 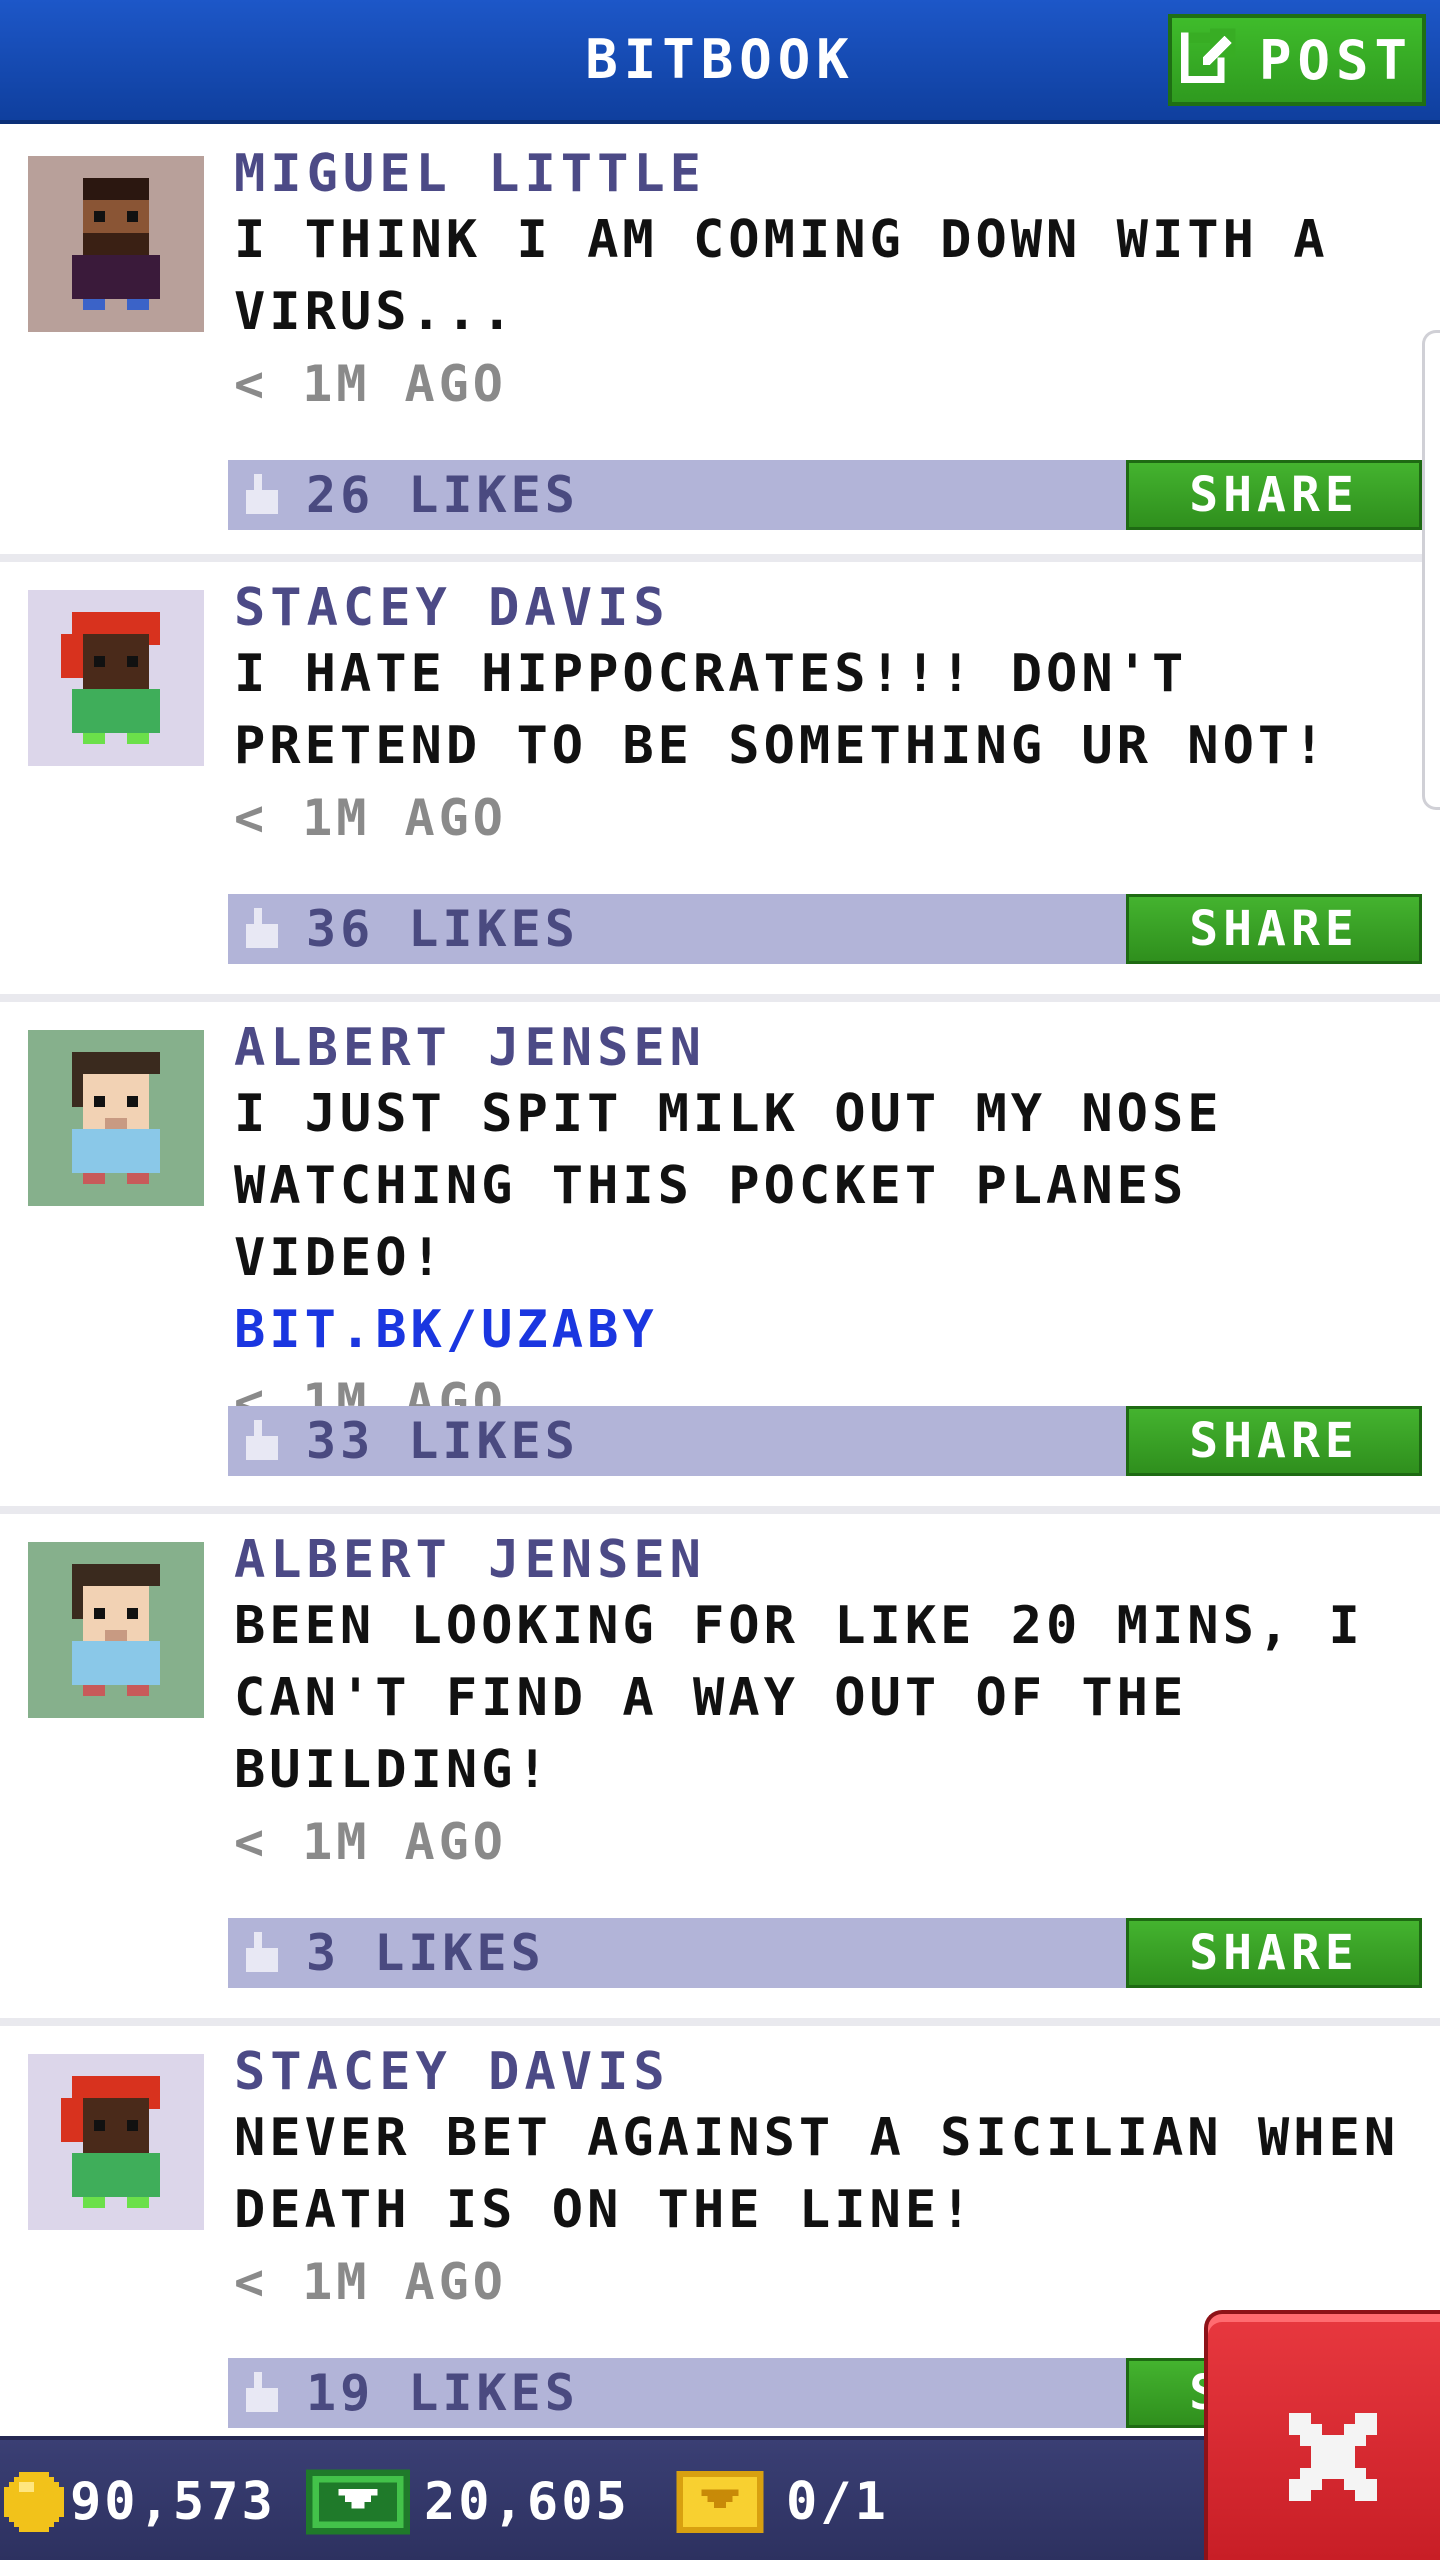 I want to click on vip-ticket-icon, so click(x=720, y=2502).